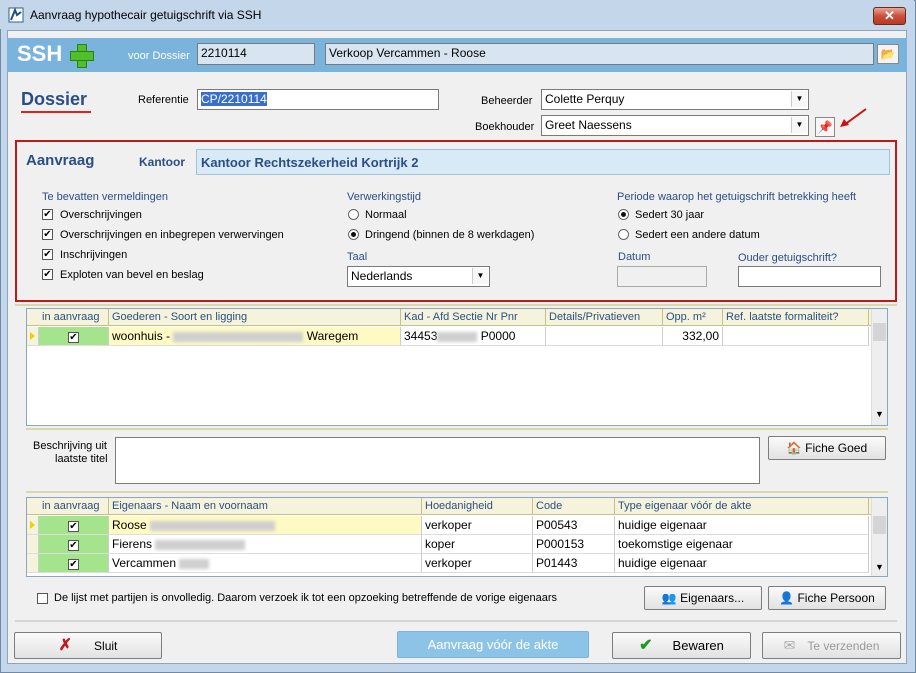 The image size is (916, 673). What do you see at coordinates (88, 645) in the screenshot?
I see `sluit-button: ✗ Sluit` at bounding box center [88, 645].